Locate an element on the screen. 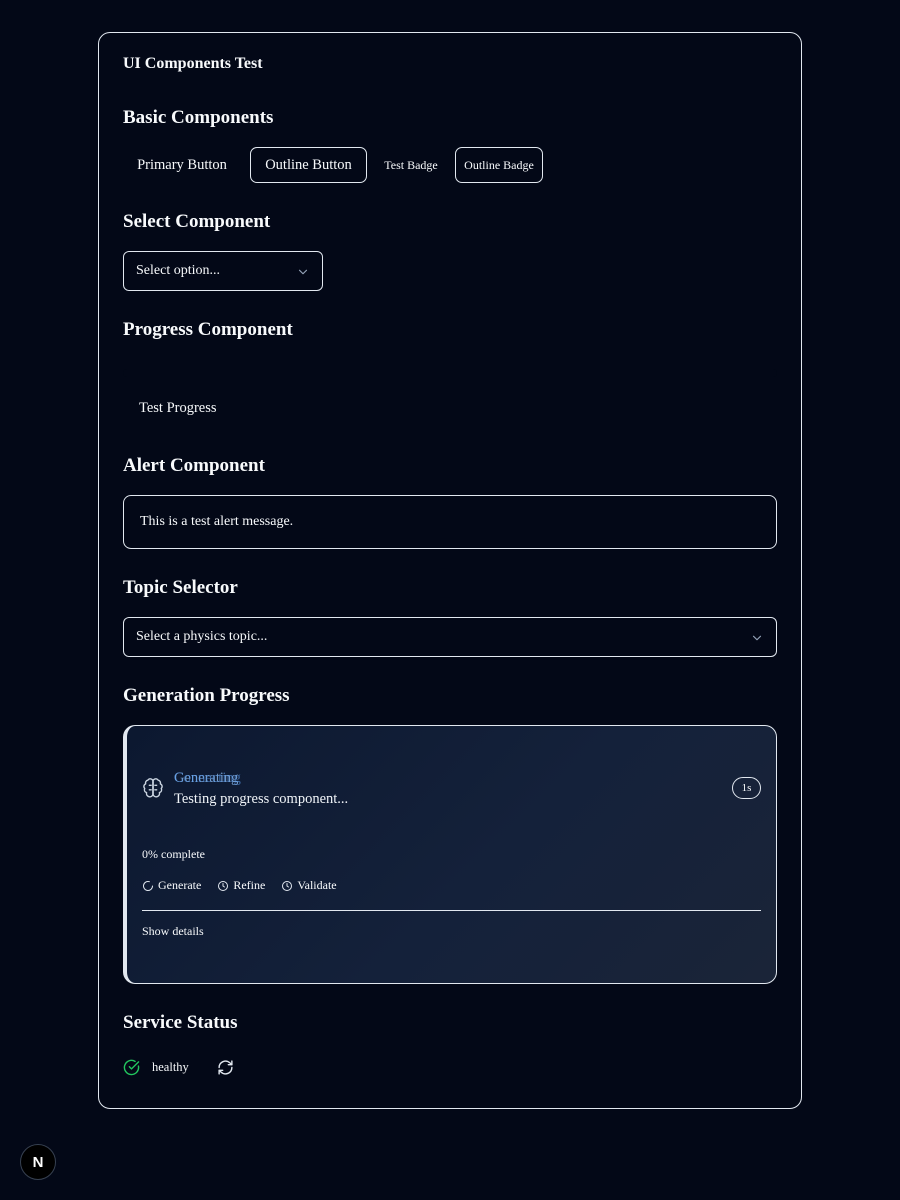  card-title: UI Components Test is located at coordinates (193, 63).